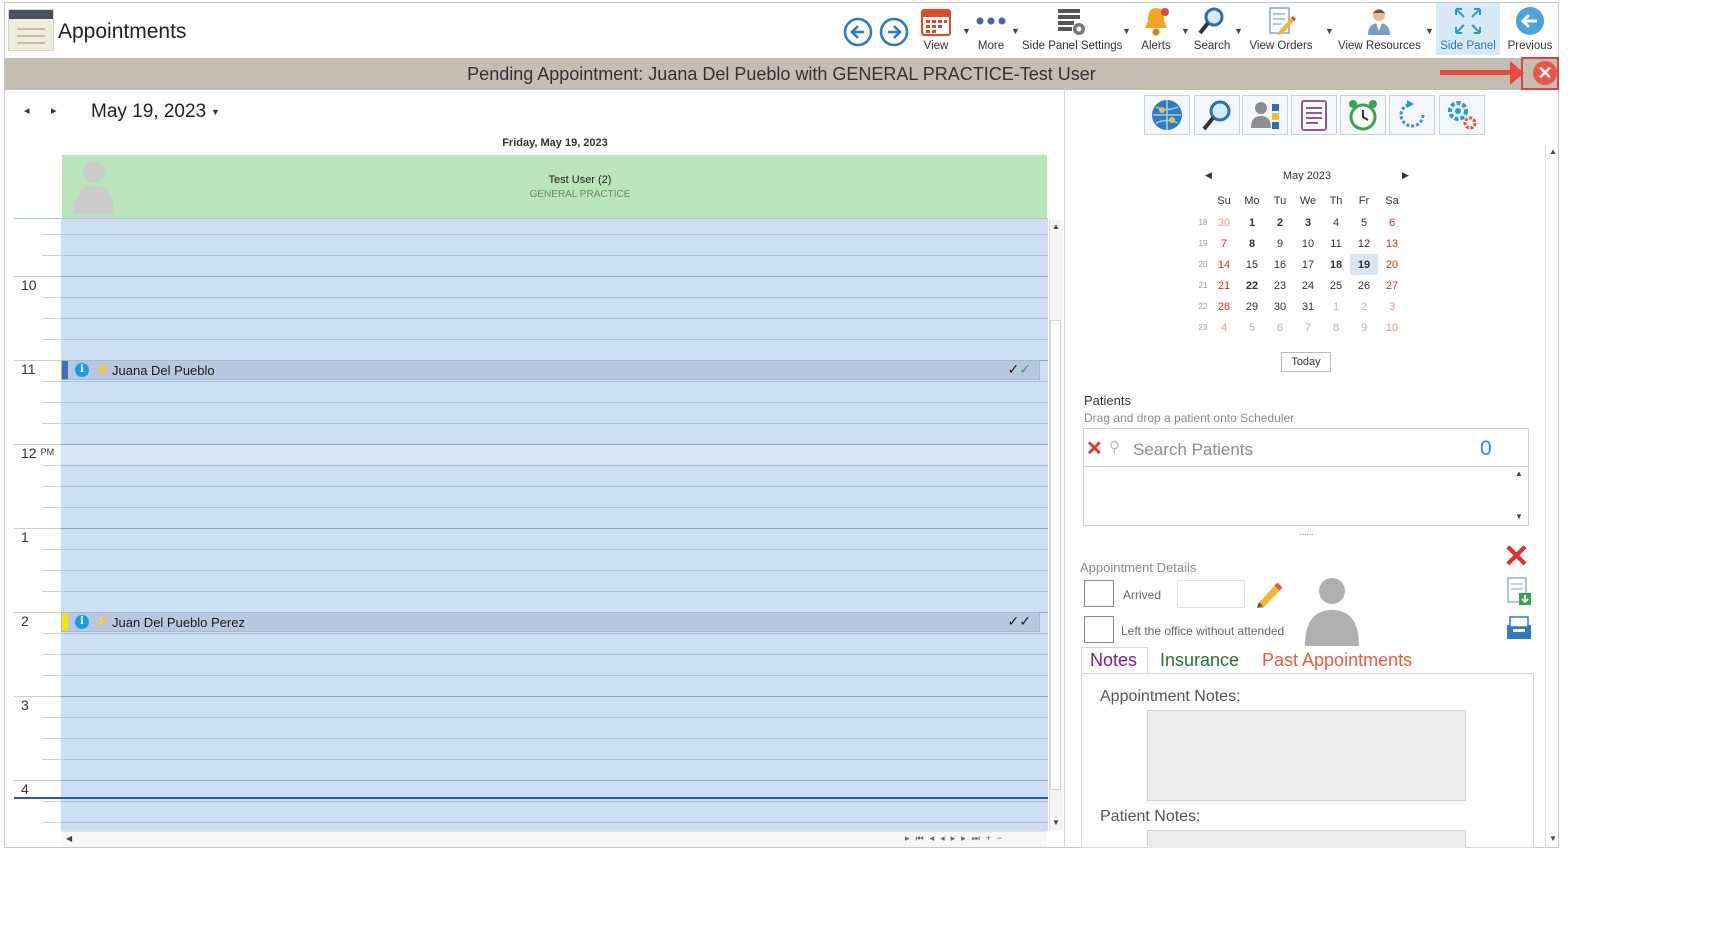 The width and height of the screenshot is (1723, 937). Describe the element at coordinates (1269, 595) in the screenshot. I see `edit-pencil-button` at that location.